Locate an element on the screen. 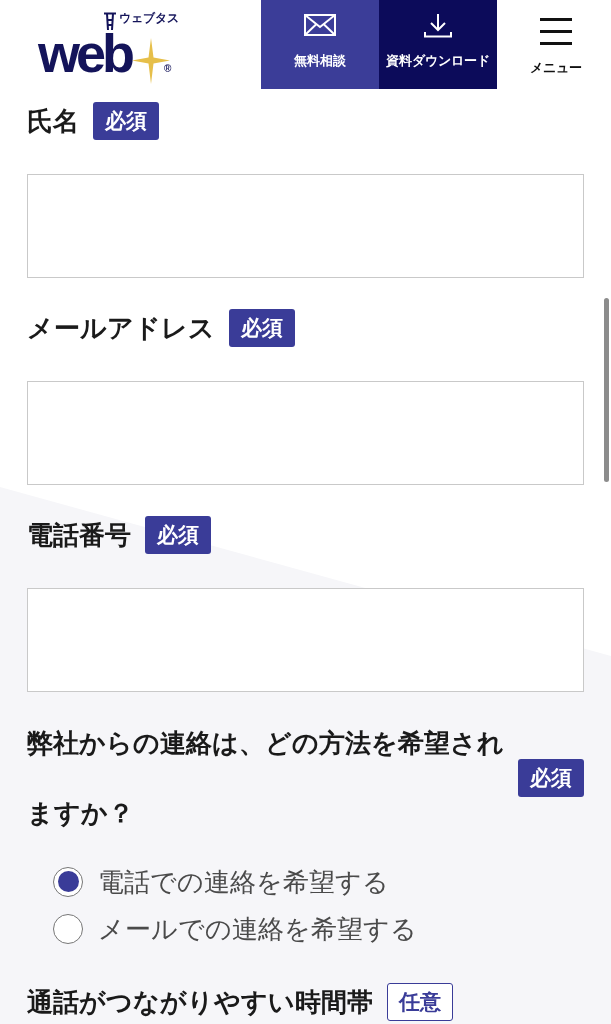 The height and width of the screenshot is (1024, 611). field-label: 氏名 is located at coordinates (53, 121).